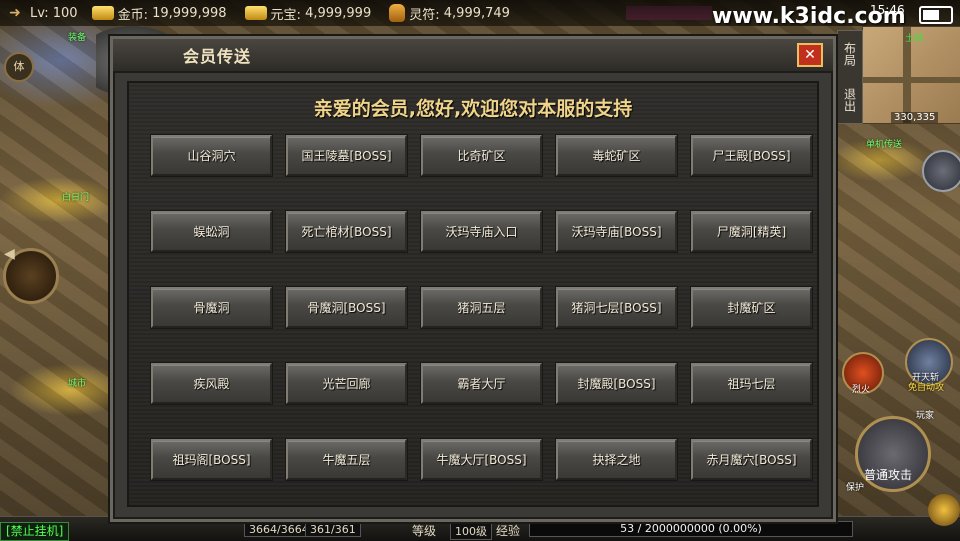  Describe the element at coordinates (54, 13) in the screenshot. I see `player-level: Lv: 100` at that location.